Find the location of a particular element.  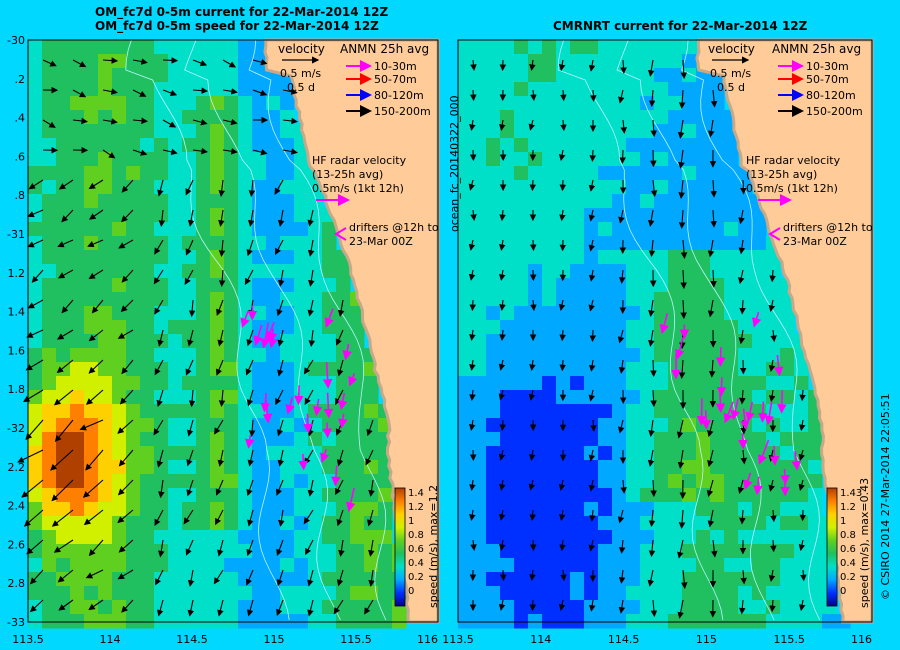

legend-r-depth-4: 150-200m is located at coordinates (834, 111).